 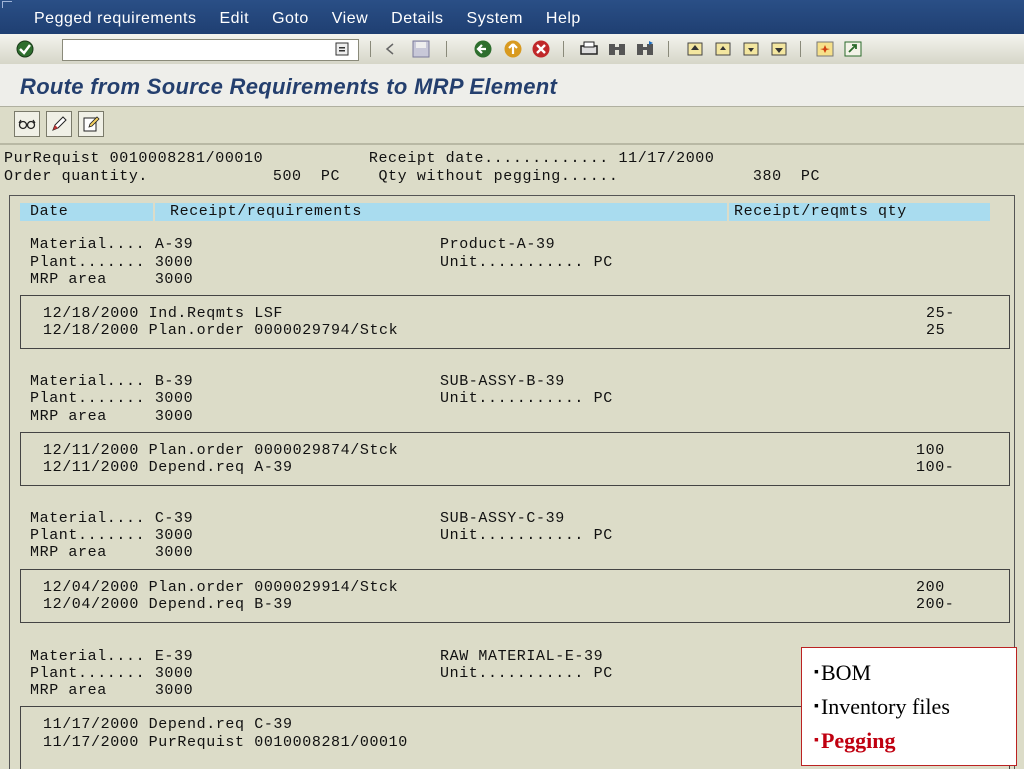 What do you see at coordinates (858, 740) in the screenshot?
I see `note-text: Pegging` at bounding box center [858, 740].